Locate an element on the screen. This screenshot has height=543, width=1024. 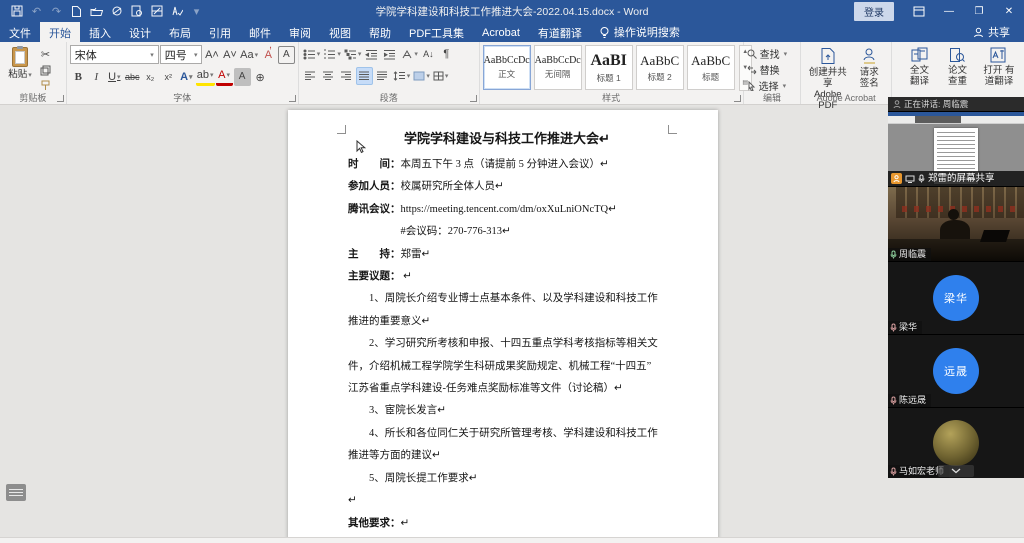
tab-insert: 插入 is located at coordinates (100, 32).